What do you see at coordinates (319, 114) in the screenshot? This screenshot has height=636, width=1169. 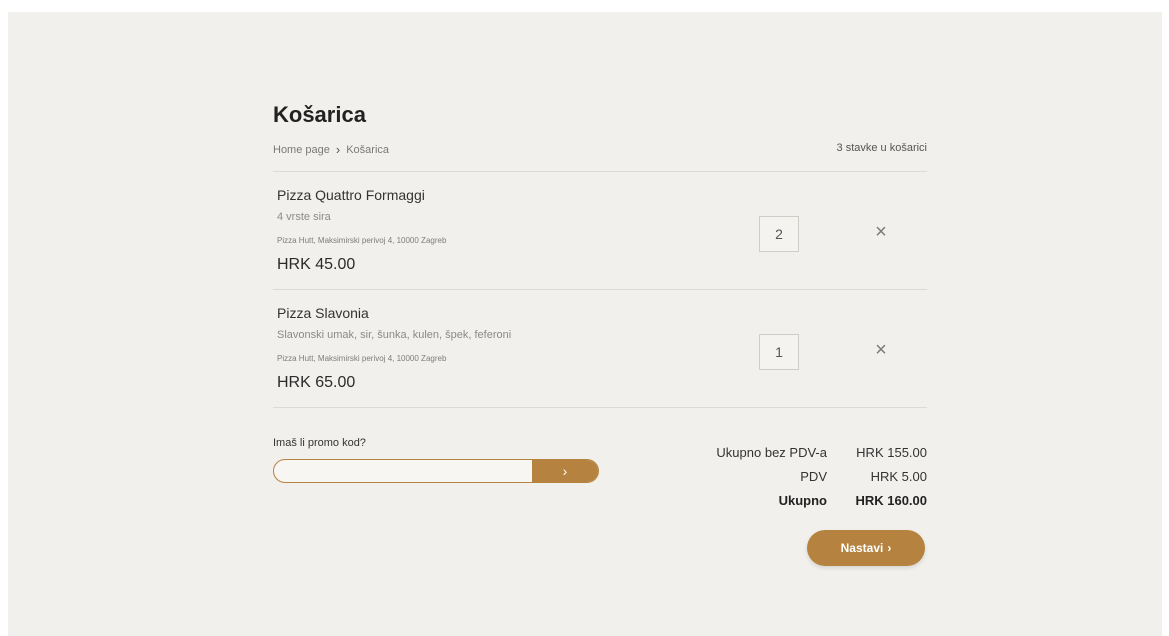 I see `page-title: Košarica` at bounding box center [319, 114].